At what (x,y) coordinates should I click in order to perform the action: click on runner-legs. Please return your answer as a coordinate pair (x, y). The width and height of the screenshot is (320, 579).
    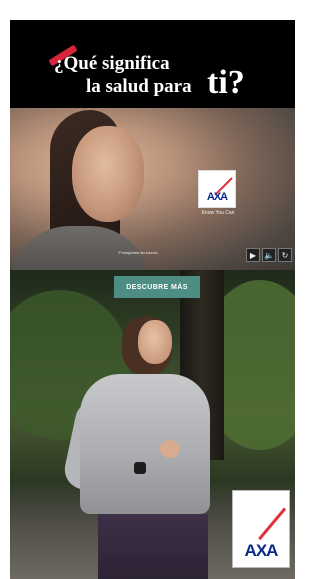
    Looking at the image, I should click on (153, 546).